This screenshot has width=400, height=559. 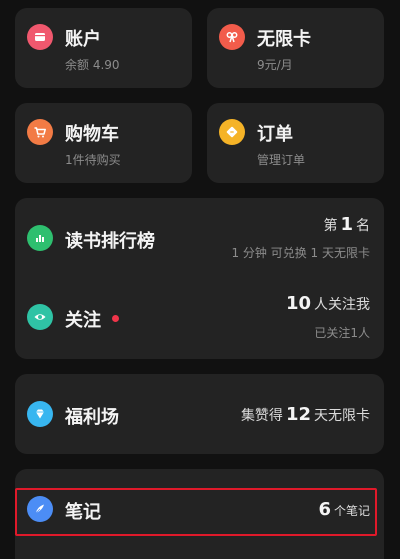 I want to click on cart-status: 1件待购买, so click(x=93, y=160).